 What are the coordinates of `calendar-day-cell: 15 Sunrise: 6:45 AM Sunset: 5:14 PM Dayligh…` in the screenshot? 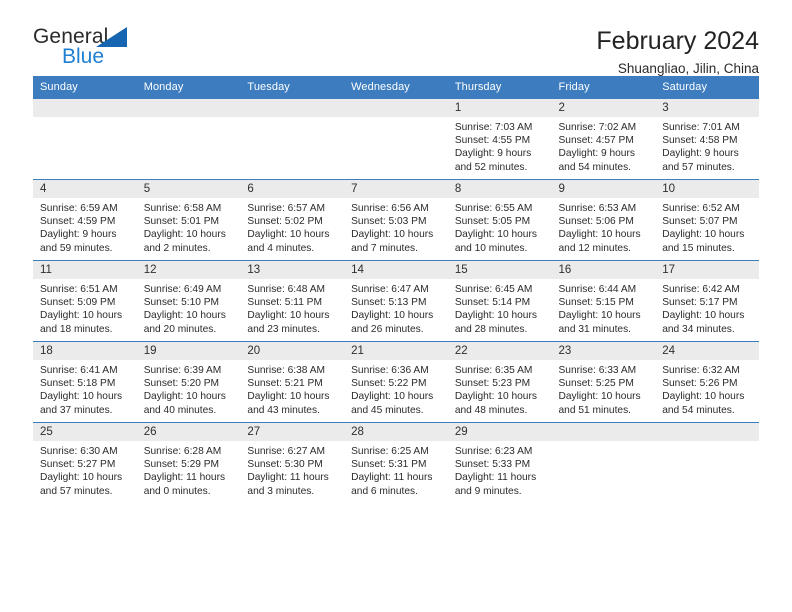 It's located at (499, 301).